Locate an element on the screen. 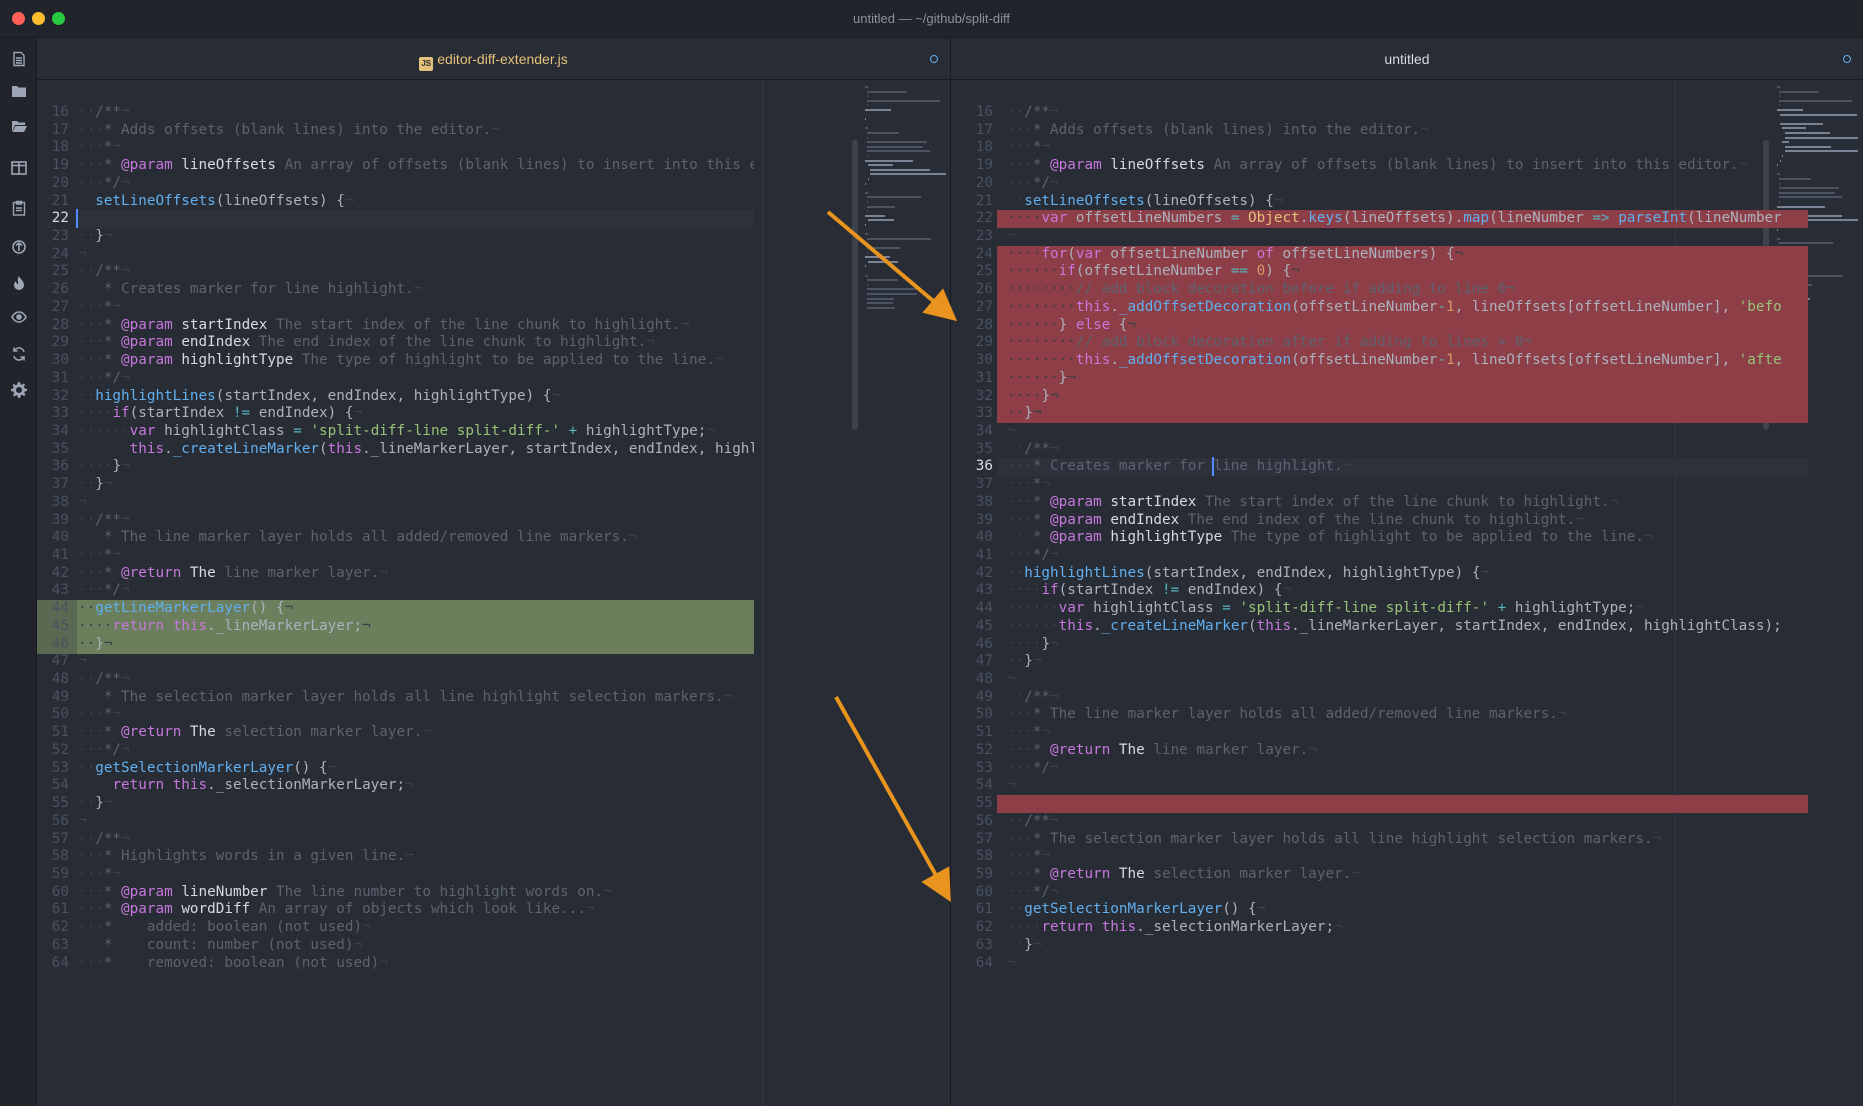 This screenshot has width=1863, height=1106. clipboard-icon is located at coordinates (18, 207).